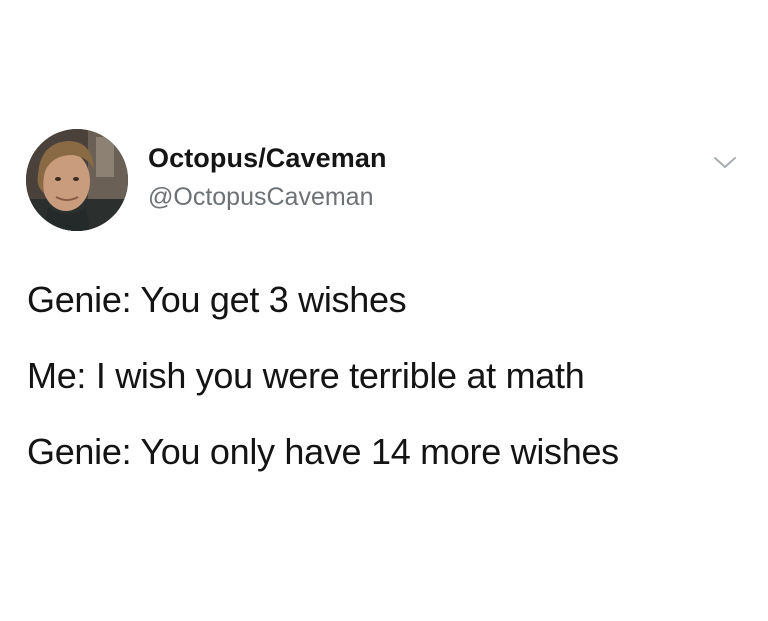 The height and width of the screenshot is (621, 768). I want to click on chevron-down-icon, so click(725, 163).